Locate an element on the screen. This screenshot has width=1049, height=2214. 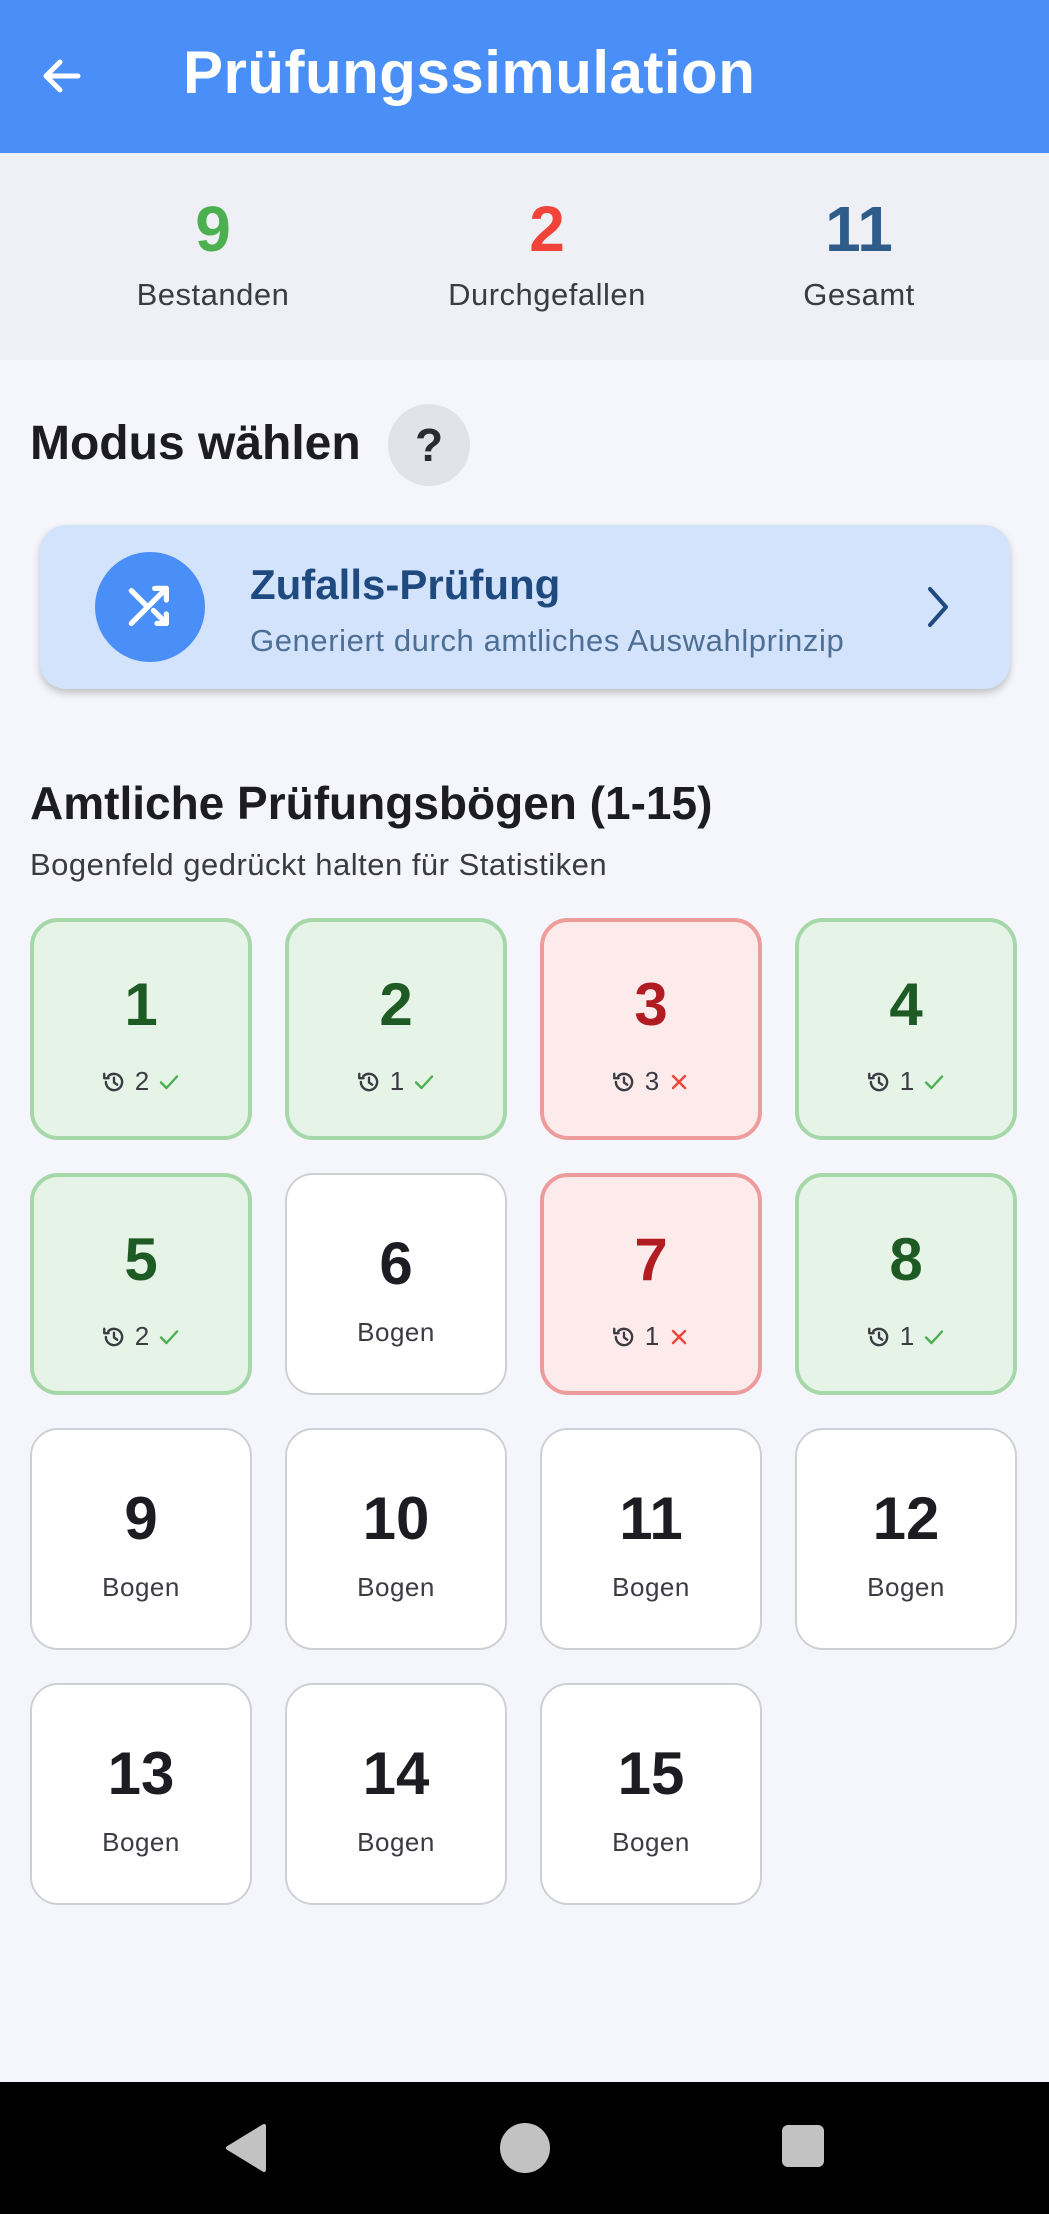
chevron-right-icon is located at coordinates (938, 607).